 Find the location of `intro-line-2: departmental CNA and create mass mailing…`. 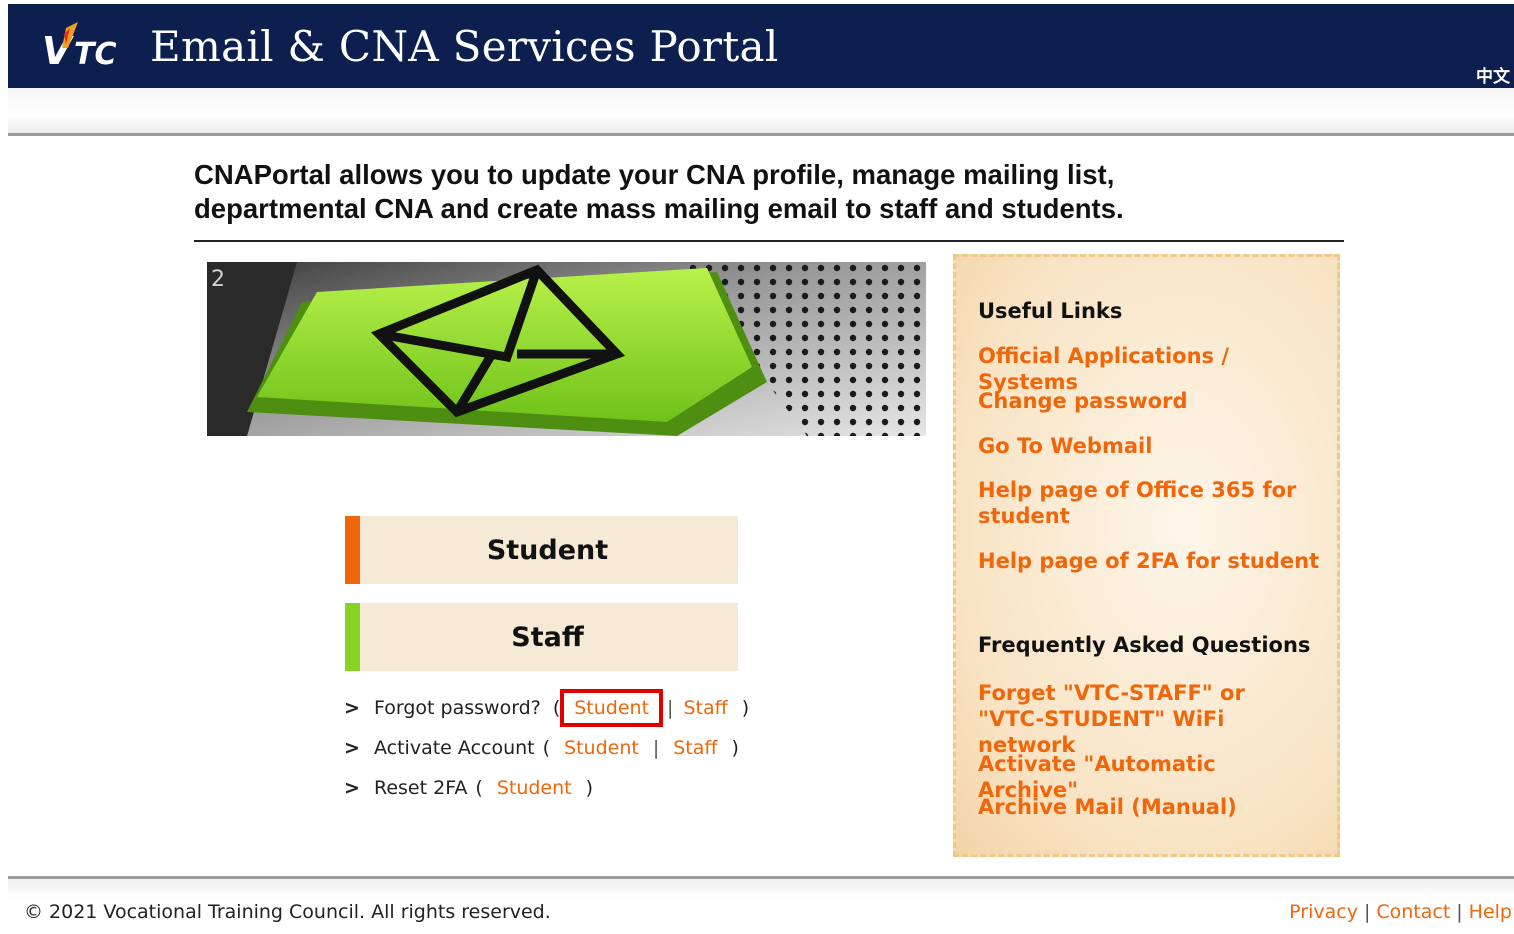

intro-line-2: departmental CNA and create mass mailing… is located at coordinates (659, 208).